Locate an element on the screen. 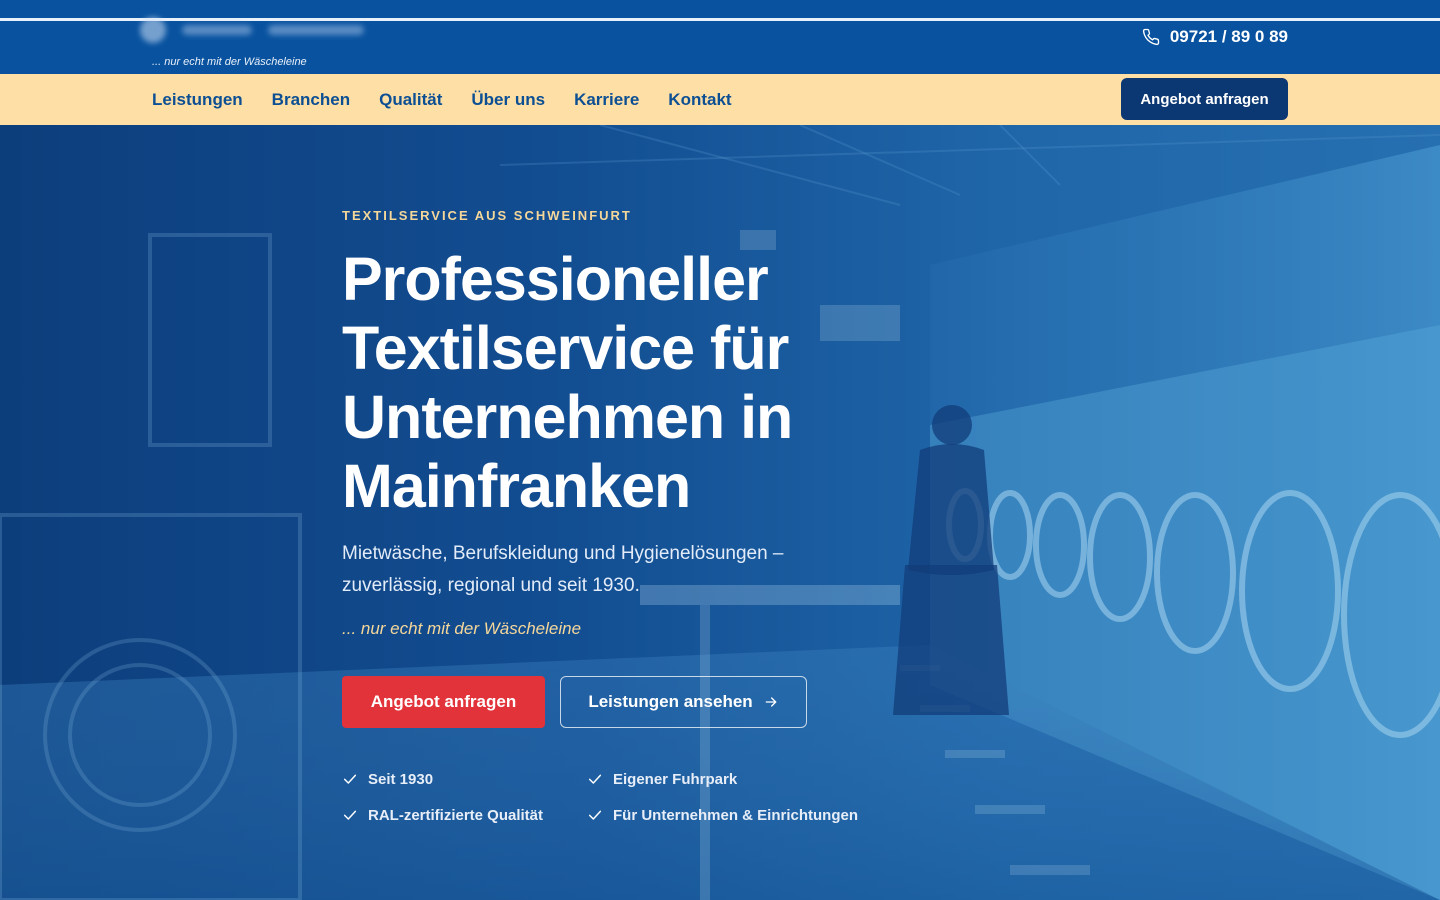  nav-item-leistungen: Leistungen is located at coordinates (197, 100).